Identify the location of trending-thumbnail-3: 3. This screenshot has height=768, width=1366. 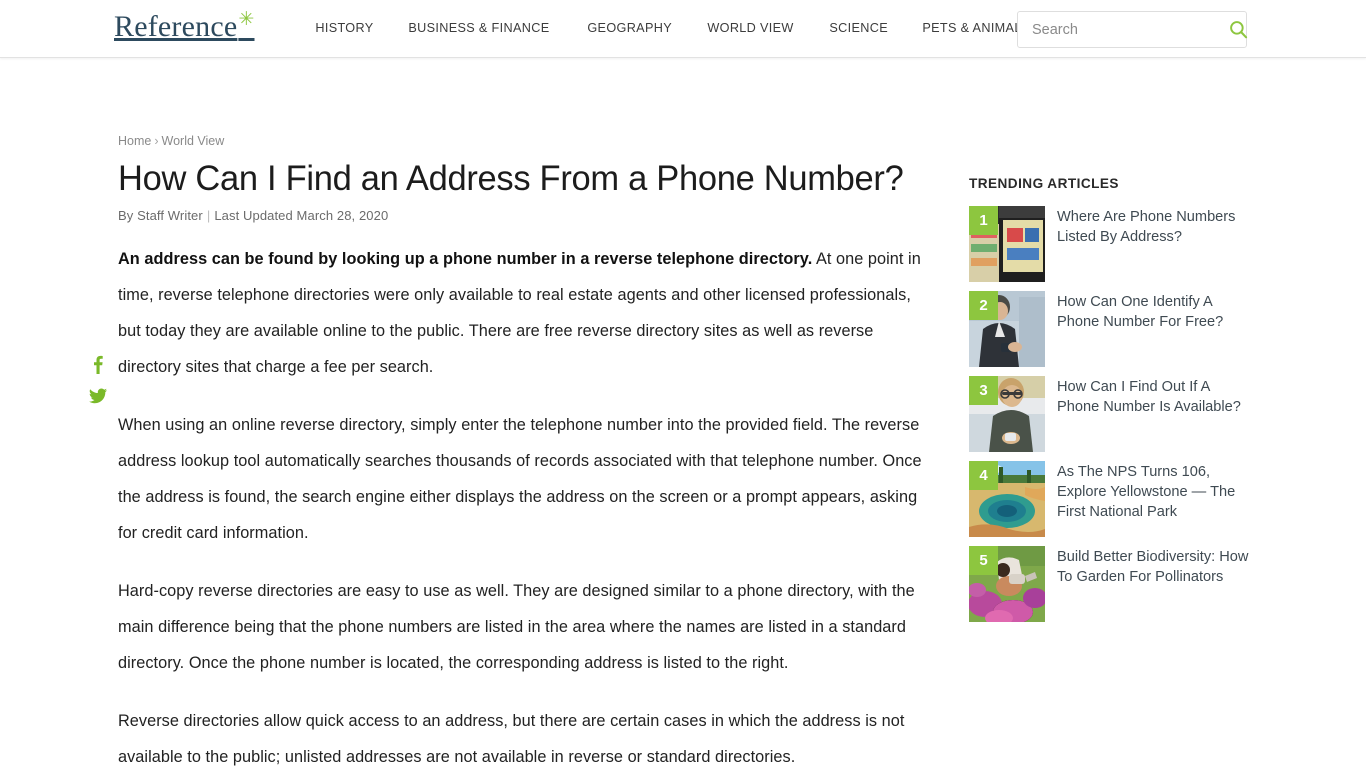
(1007, 414).